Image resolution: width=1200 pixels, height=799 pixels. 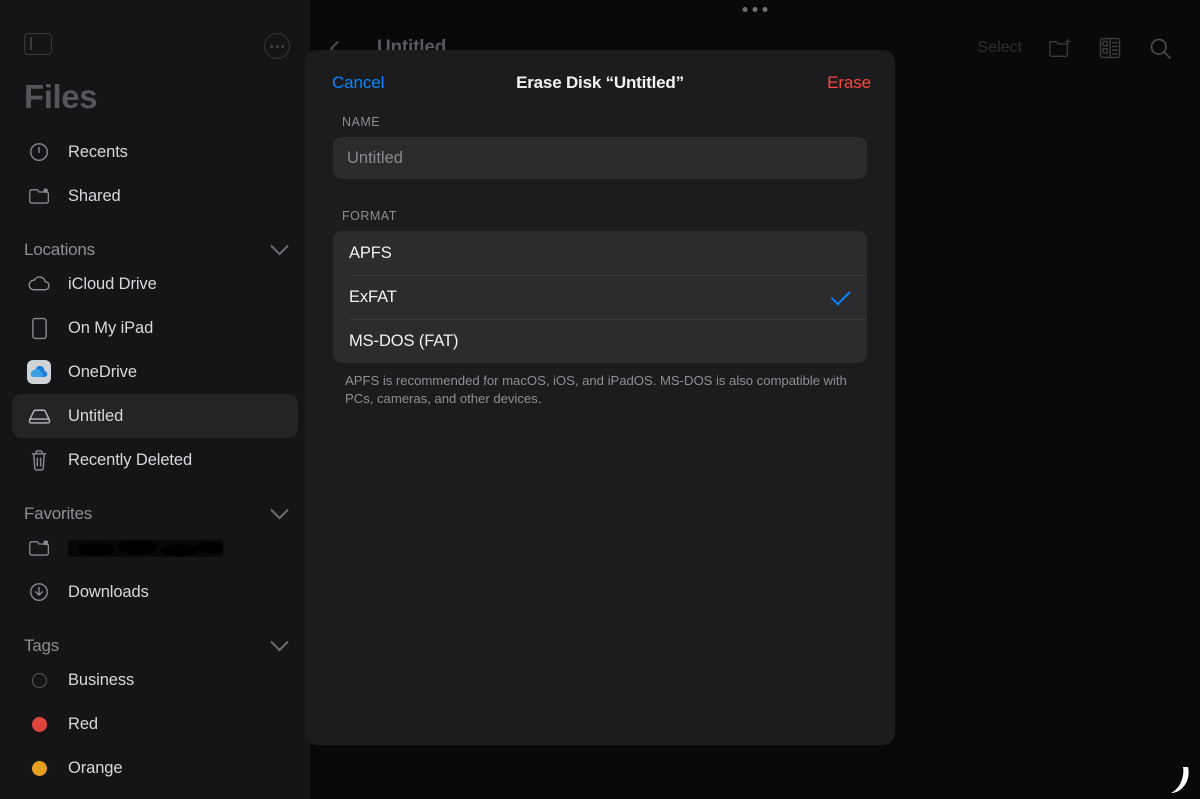 What do you see at coordinates (849, 83) in the screenshot?
I see `erase-button: Erase` at bounding box center [849, 83].